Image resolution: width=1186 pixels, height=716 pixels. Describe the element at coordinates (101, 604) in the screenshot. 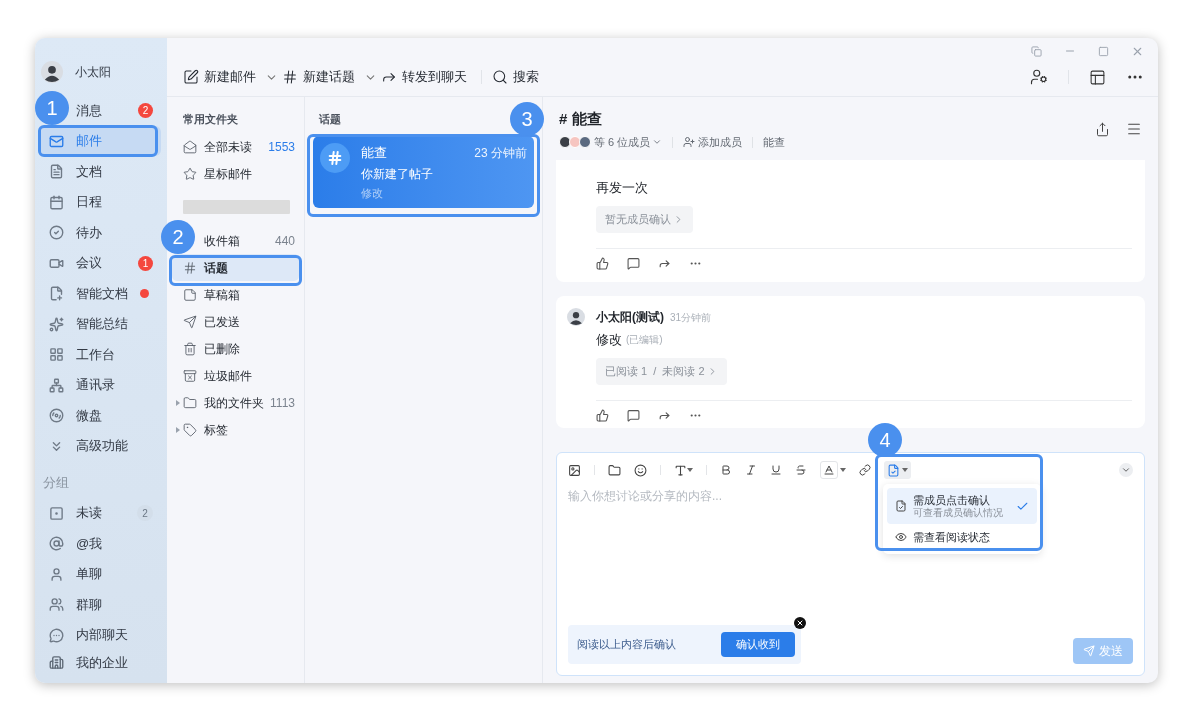

I see `sidebar-item: 群聊` at that location.